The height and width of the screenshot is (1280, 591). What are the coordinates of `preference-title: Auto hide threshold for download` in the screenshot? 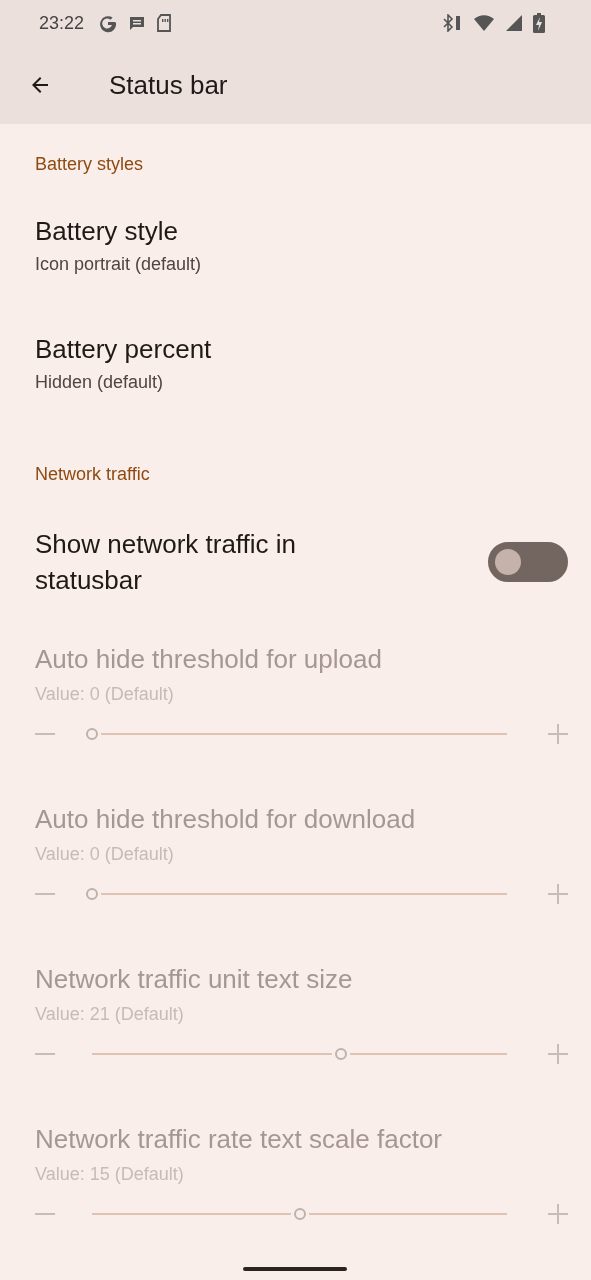 It's located at (225, 819).